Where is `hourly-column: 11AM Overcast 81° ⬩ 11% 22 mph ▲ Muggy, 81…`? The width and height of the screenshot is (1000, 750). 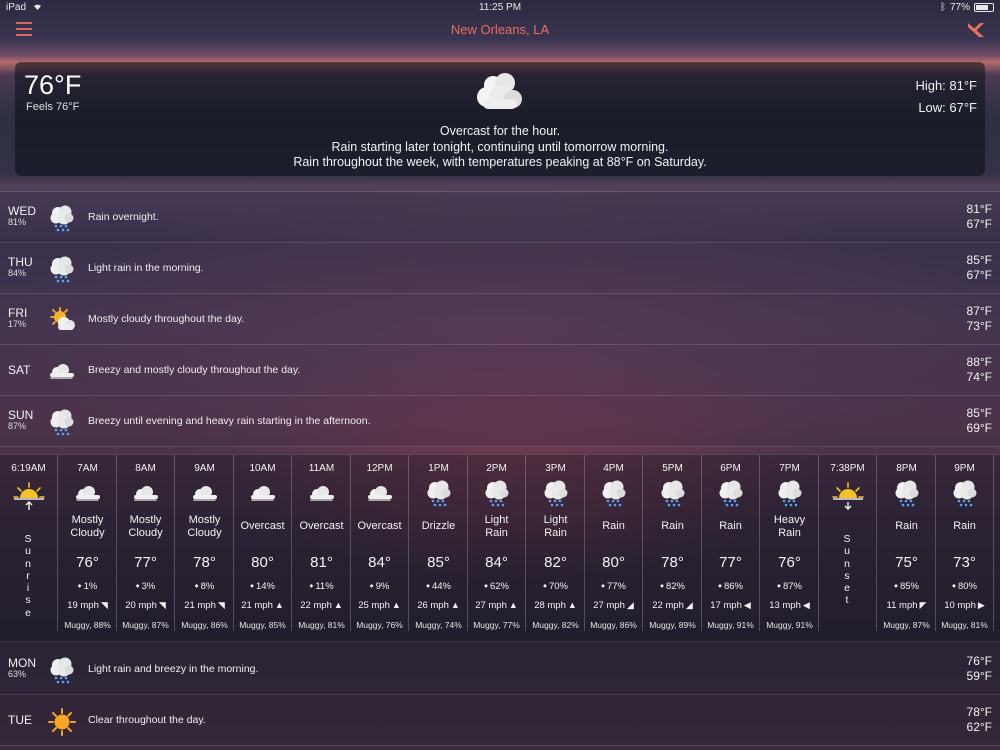
hourly-column: 11AM Overcast 81° ⬩ 11% 22 mph ▲ Muggy, 81… is located at coordinates (322, 543).